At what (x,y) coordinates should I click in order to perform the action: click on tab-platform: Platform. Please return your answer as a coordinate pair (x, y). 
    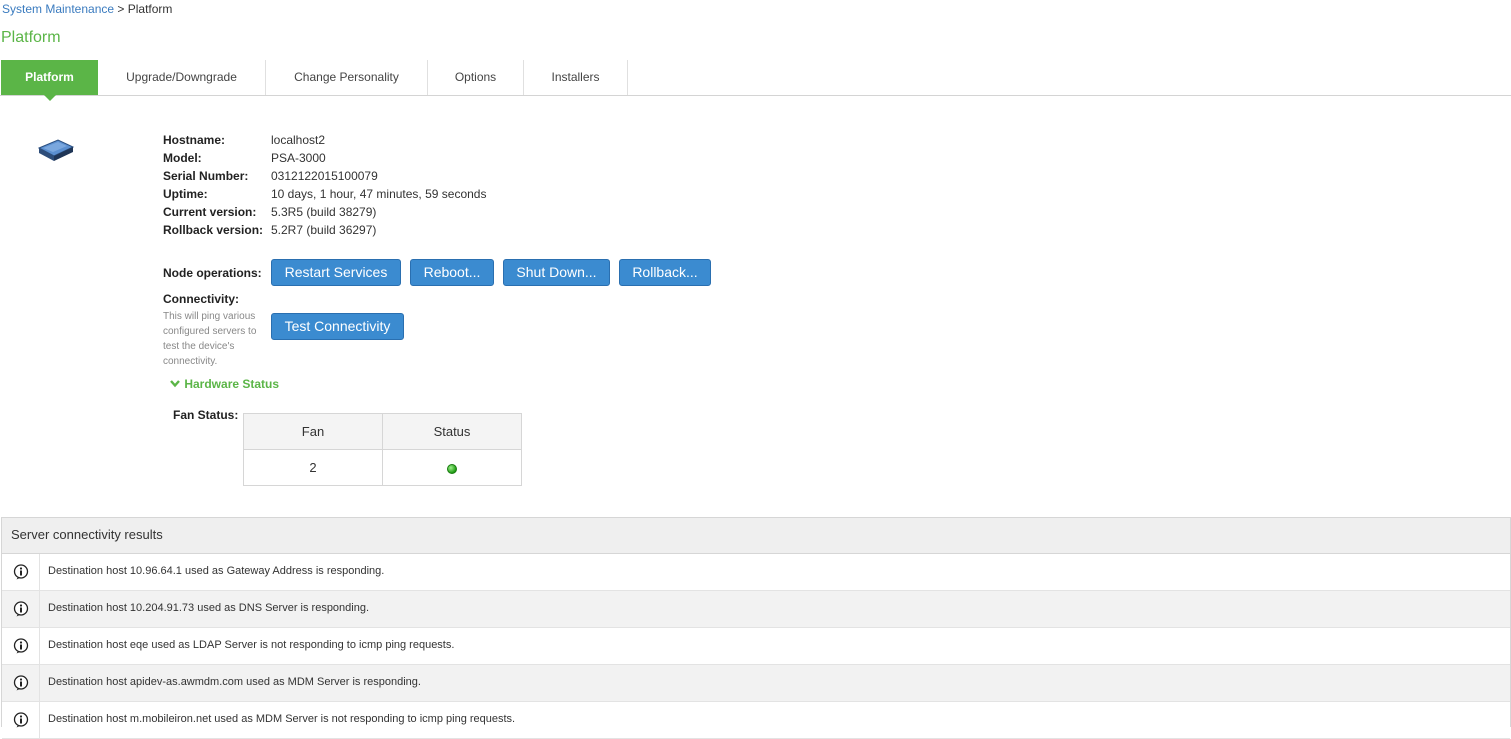
    Looking at the image, I should click on (49, 80).